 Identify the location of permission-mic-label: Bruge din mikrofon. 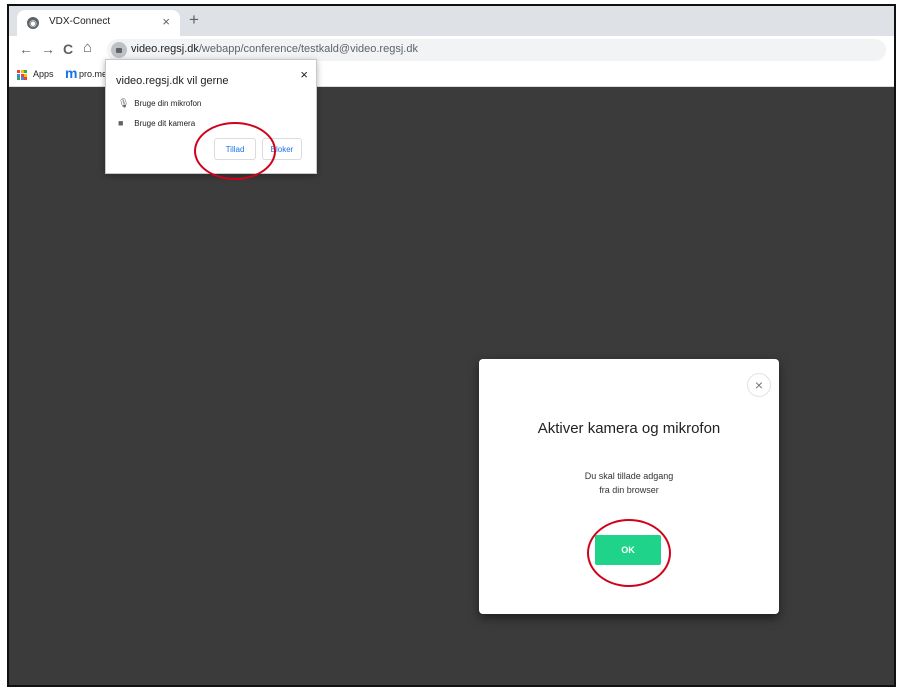
(168, 103).